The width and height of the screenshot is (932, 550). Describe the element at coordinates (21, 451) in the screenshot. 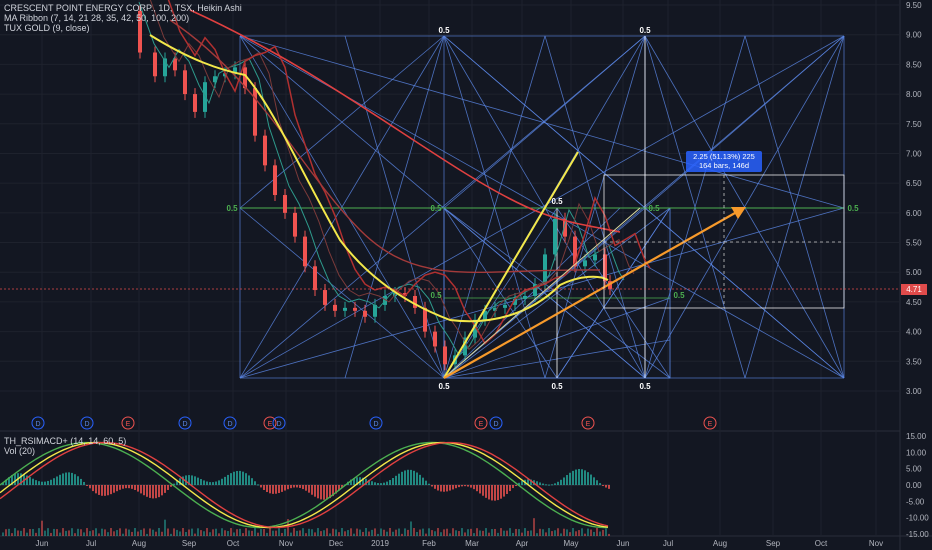

I see `vol-legend: Vol (20)` at that location.